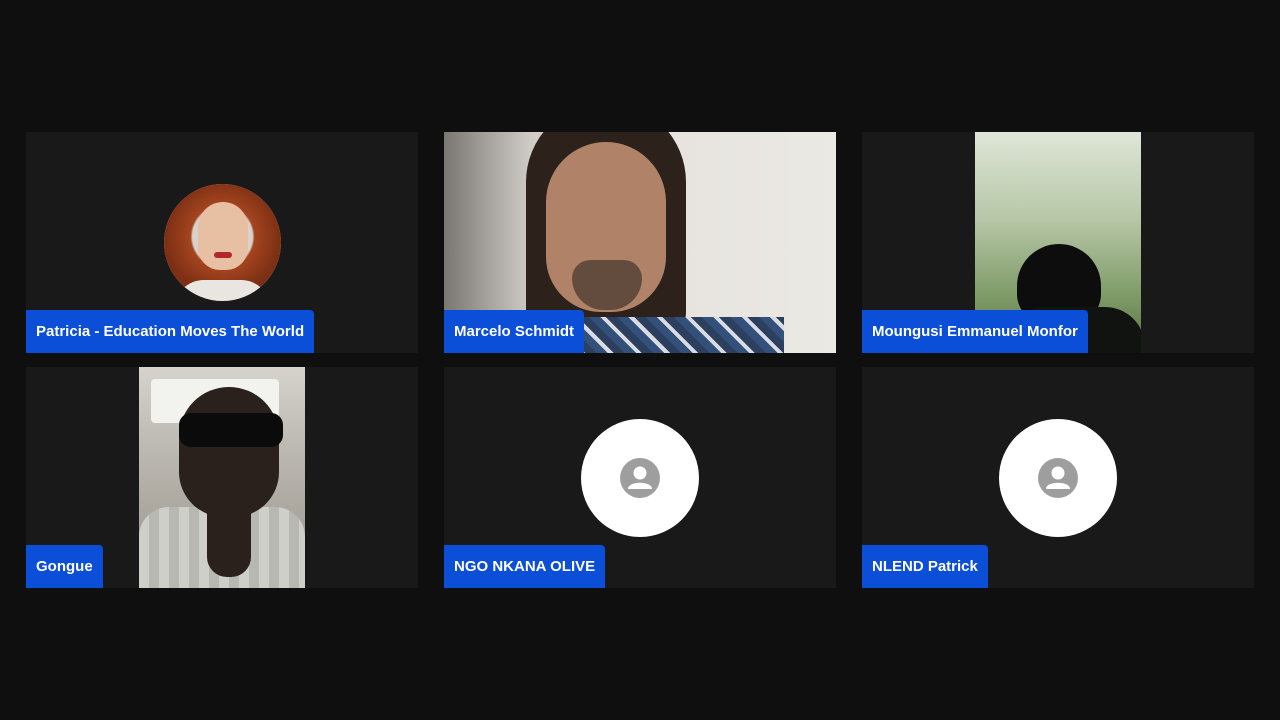 This screenshot has height=720, width=1280. I want to click on participant-tile-moungusi: Moungusi Emmanuel Monfor, so click(1058, 242).